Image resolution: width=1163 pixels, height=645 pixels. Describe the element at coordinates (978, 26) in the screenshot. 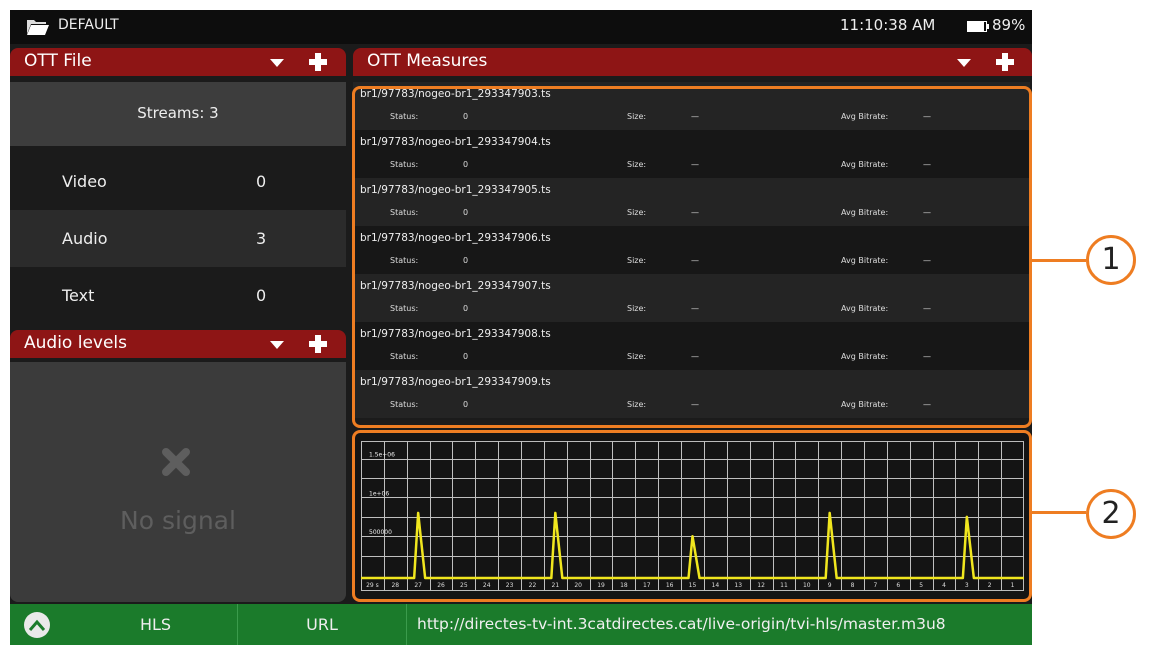

I see `battery-icon` at that location.